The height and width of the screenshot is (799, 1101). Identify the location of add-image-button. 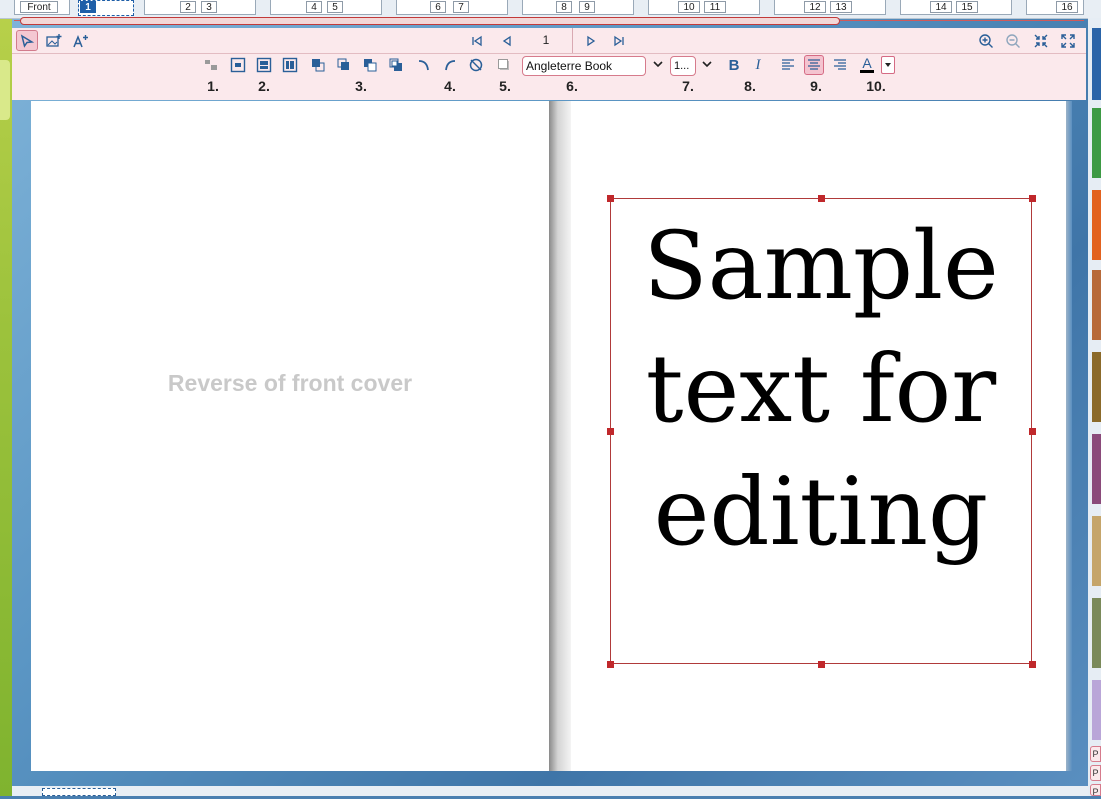
(54, 40).